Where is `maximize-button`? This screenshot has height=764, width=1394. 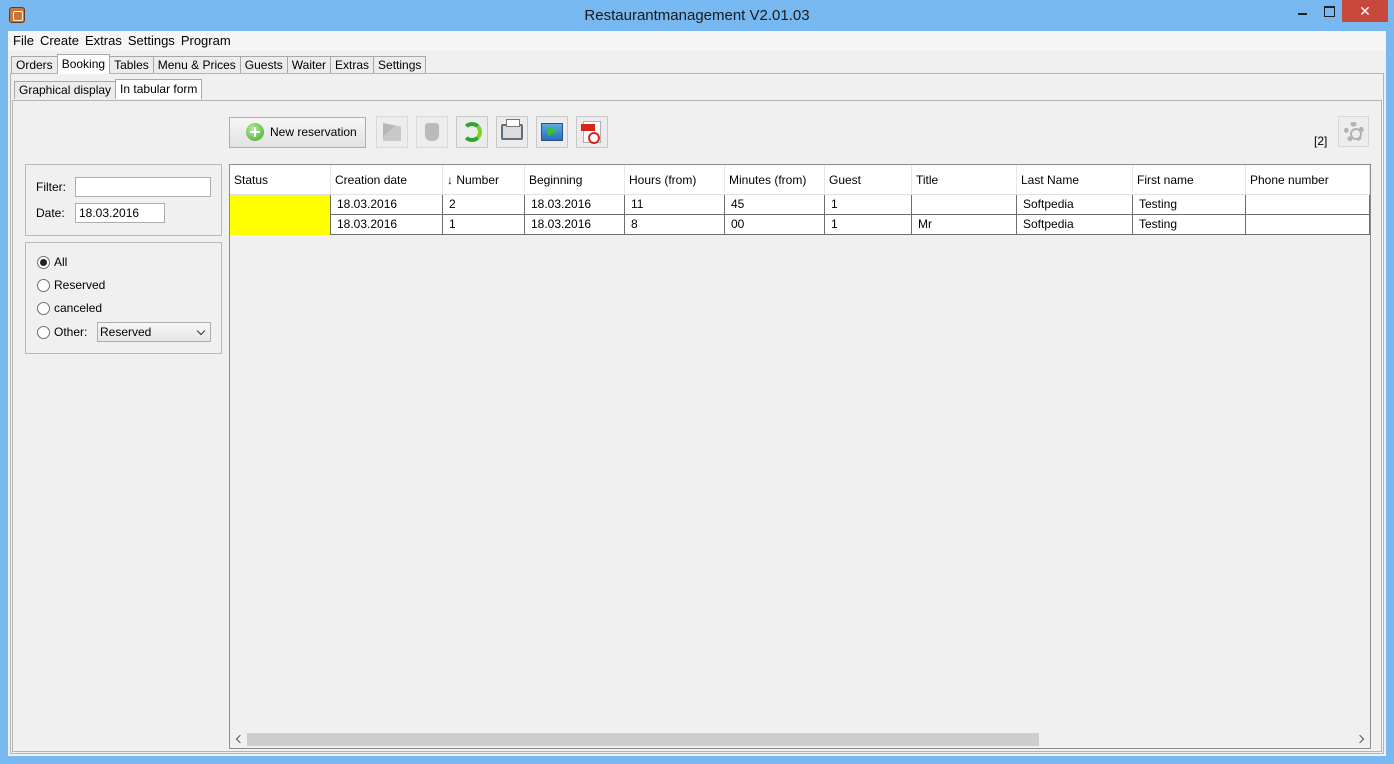 maximize-button is located at coordinates (1329, 11).